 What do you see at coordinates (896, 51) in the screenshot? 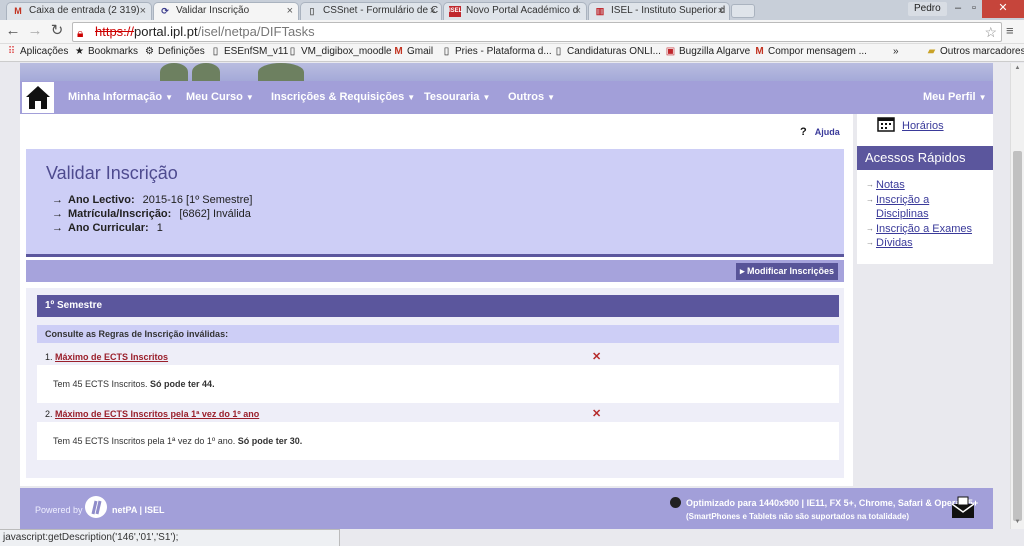
I see `bookmarks-overflow: »` at bounding box center [896, 51].